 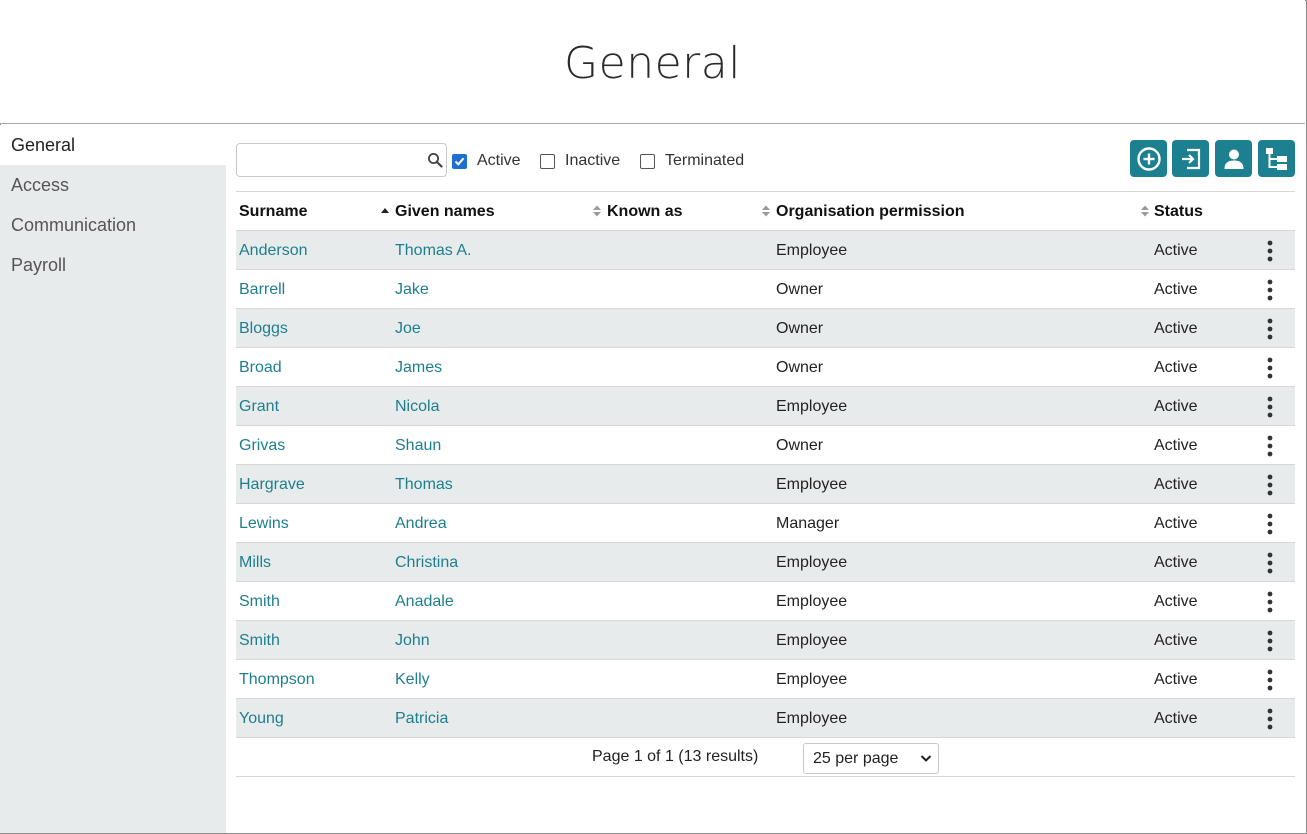 I want to click on filter-active: Active, so click(x=486, y=161).